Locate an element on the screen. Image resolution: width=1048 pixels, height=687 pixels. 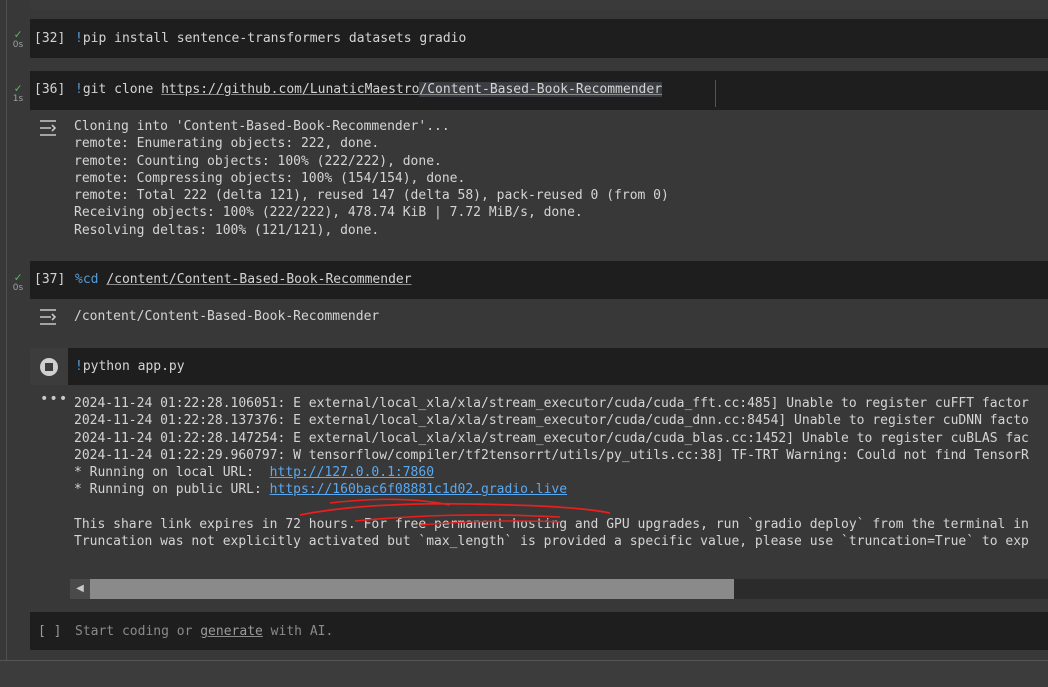
output-line: /content/Content-Based-Book-Recommender is located at coordinates (227, 316).